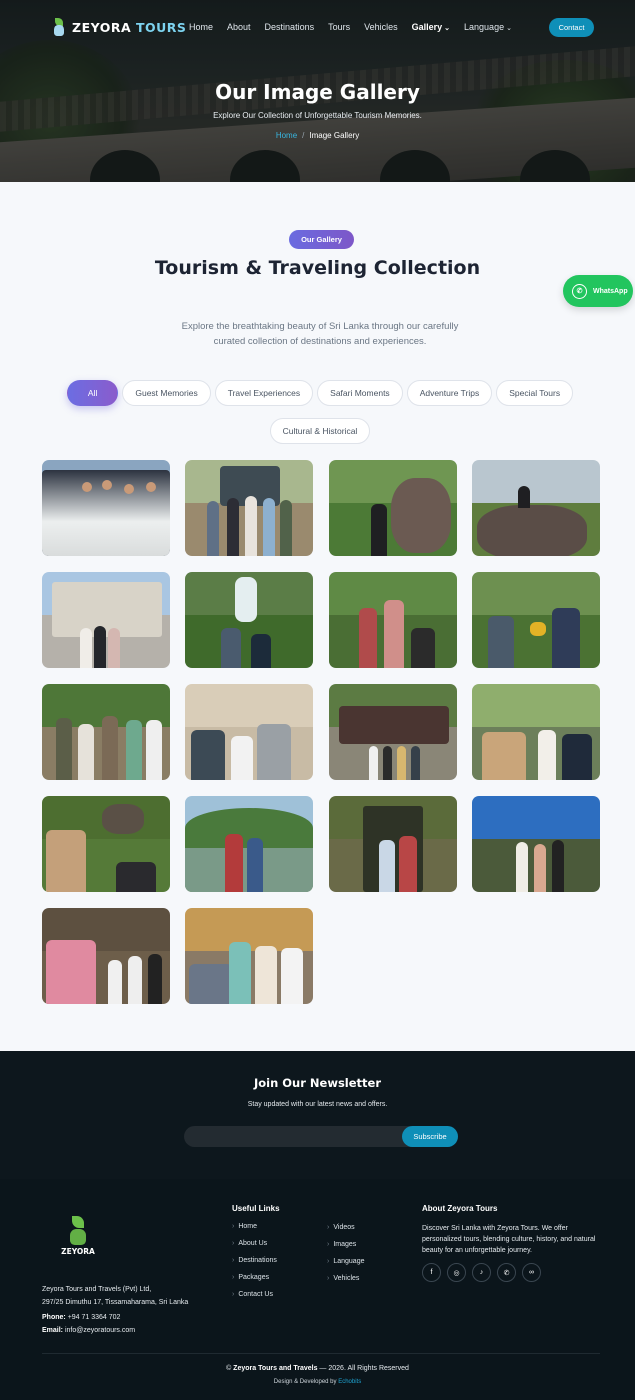  Describe the element at coordinates (346, 1278) in the screenshot. I see `footer-link-vehicles: › Vehicles` at that location.